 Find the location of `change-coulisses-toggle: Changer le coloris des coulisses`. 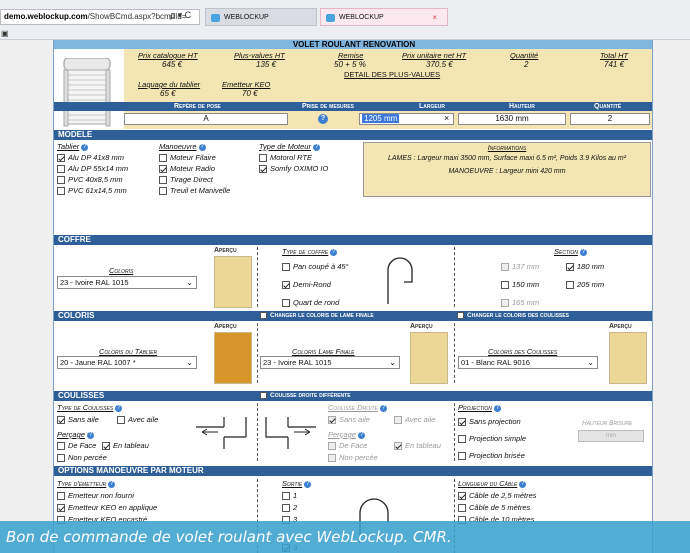

change-coulisses-toggle: Changer le coloris des coulisses is located at coordinates (513, 316).